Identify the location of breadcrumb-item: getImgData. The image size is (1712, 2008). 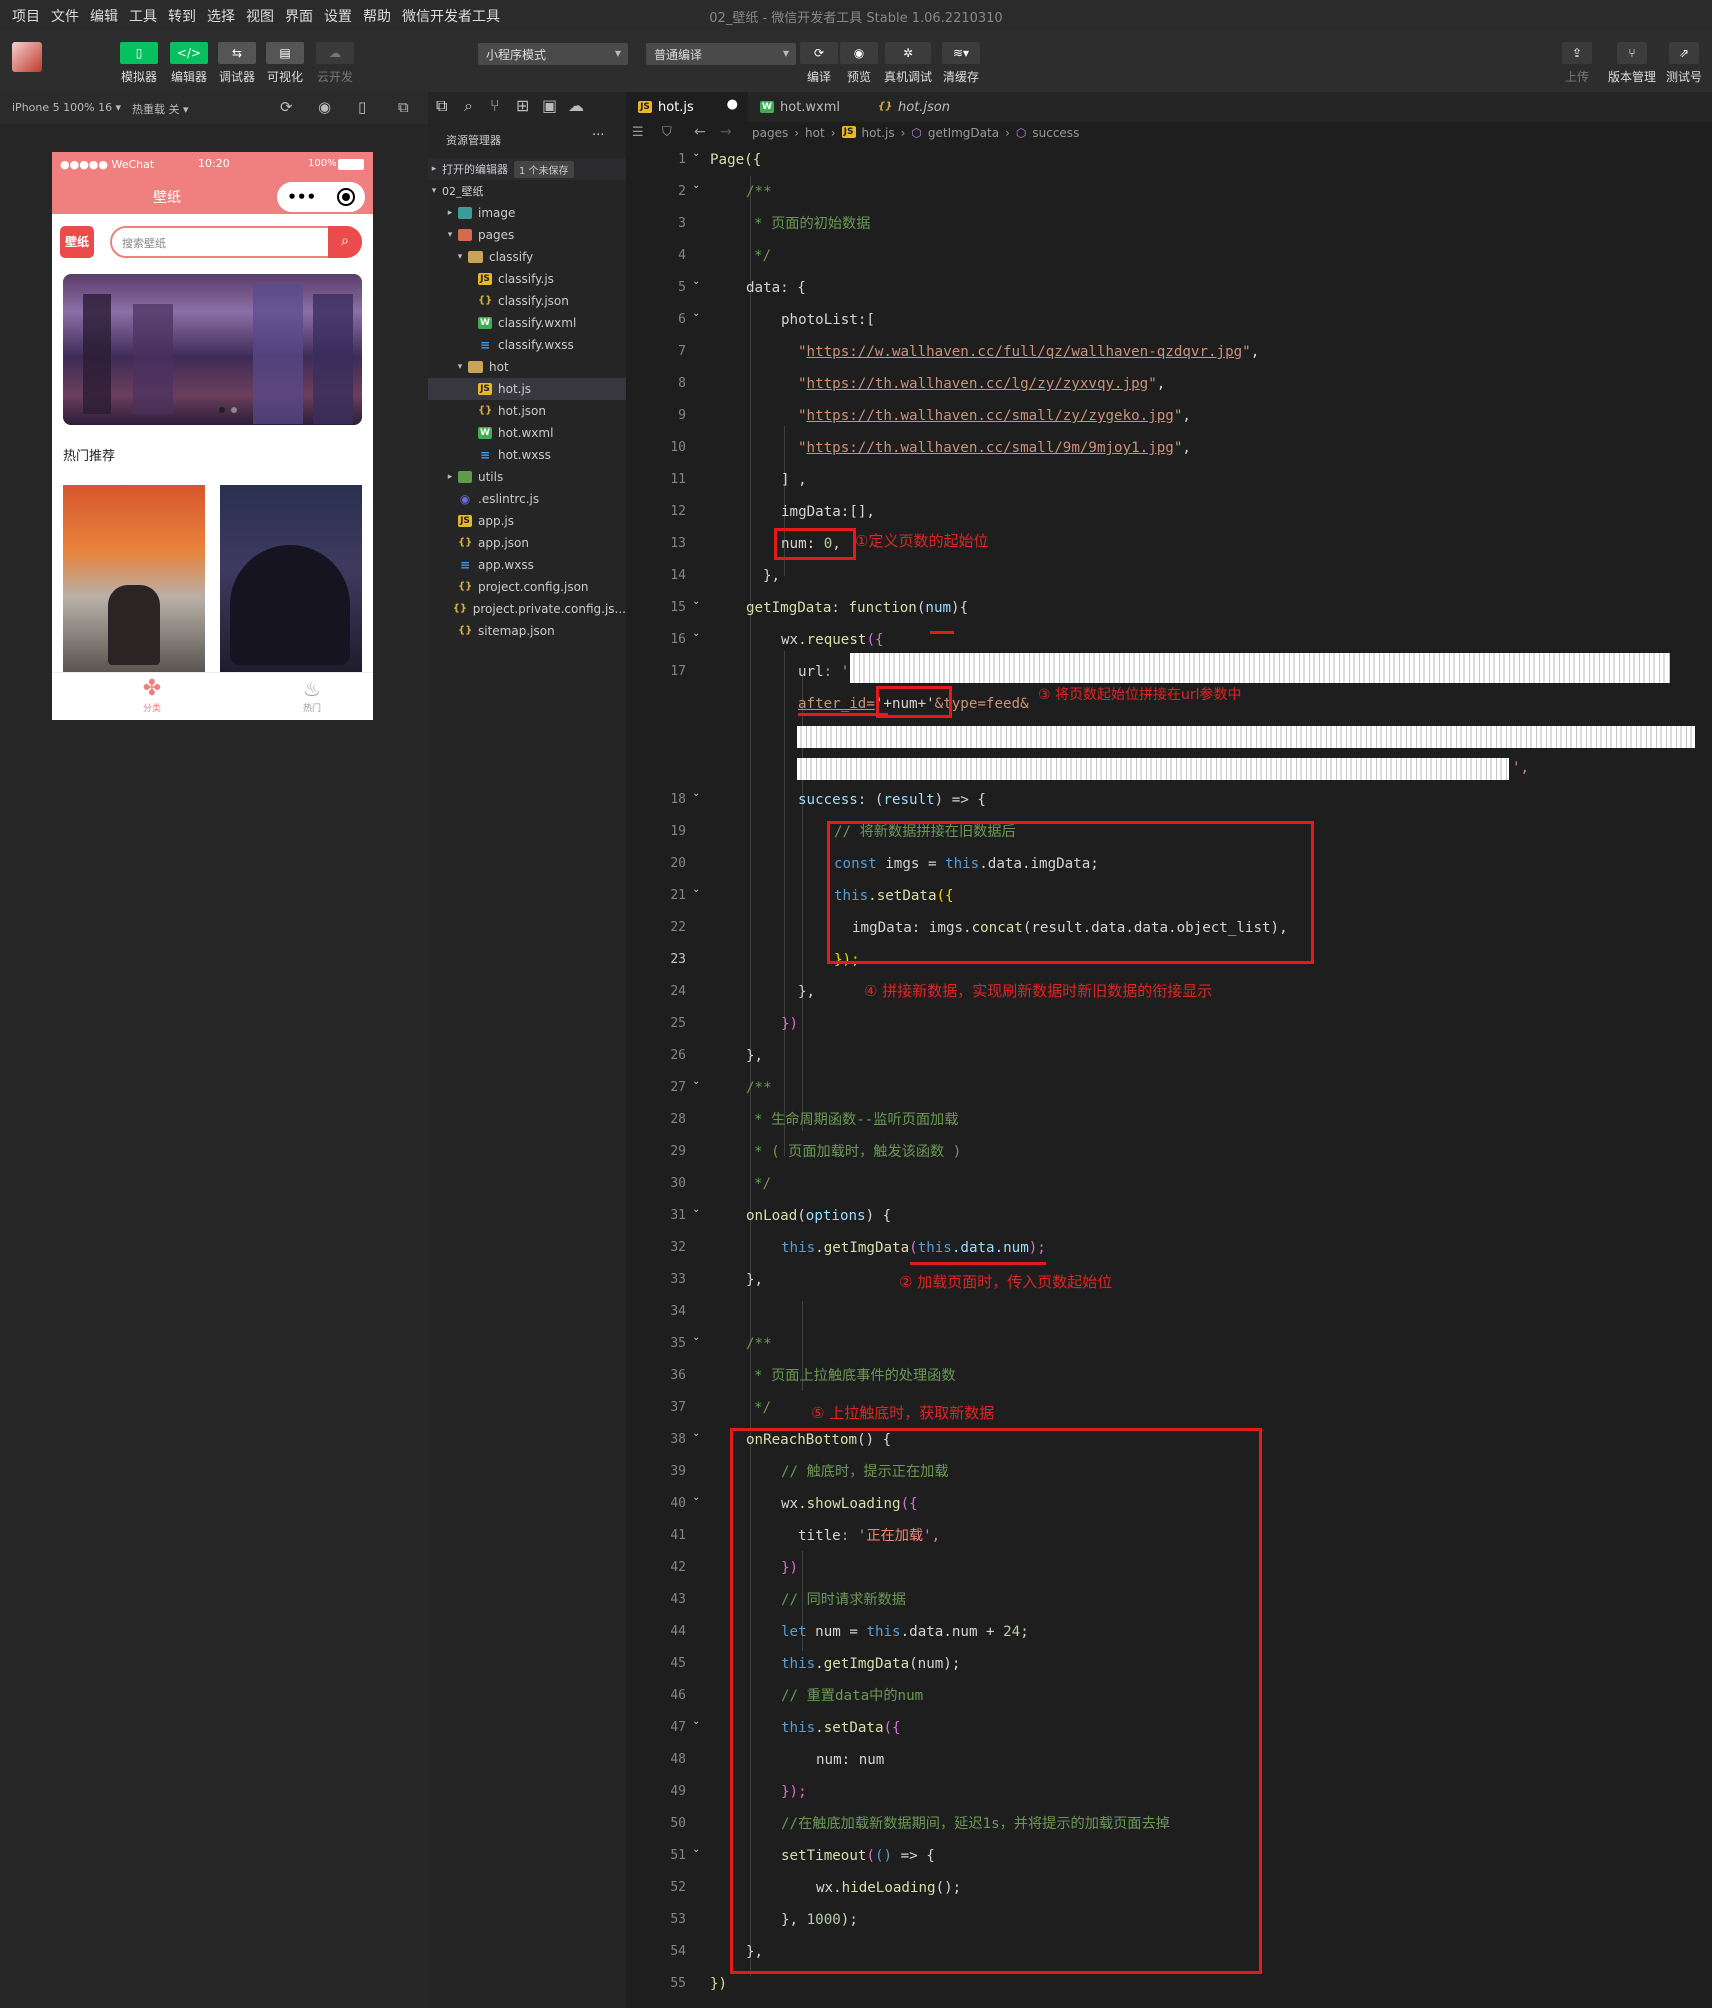
(963, 133).